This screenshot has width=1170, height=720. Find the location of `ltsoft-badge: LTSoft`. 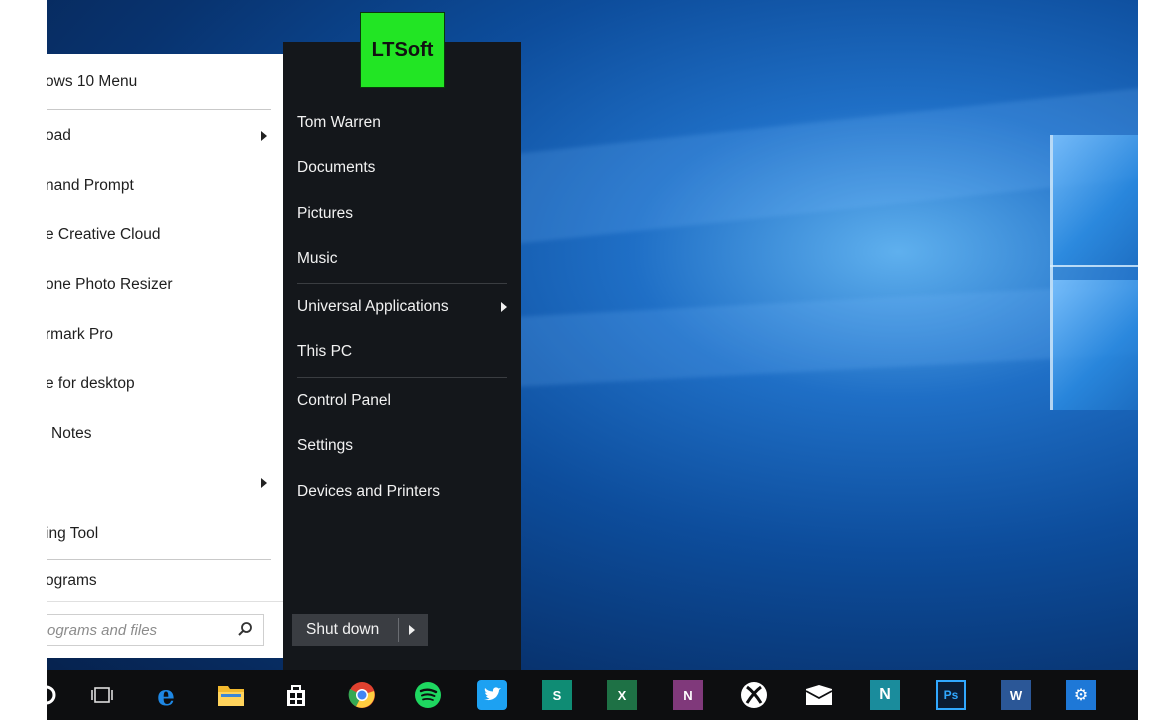

ltsoft-badge: LTSoft is located at coordinates (402, 50).